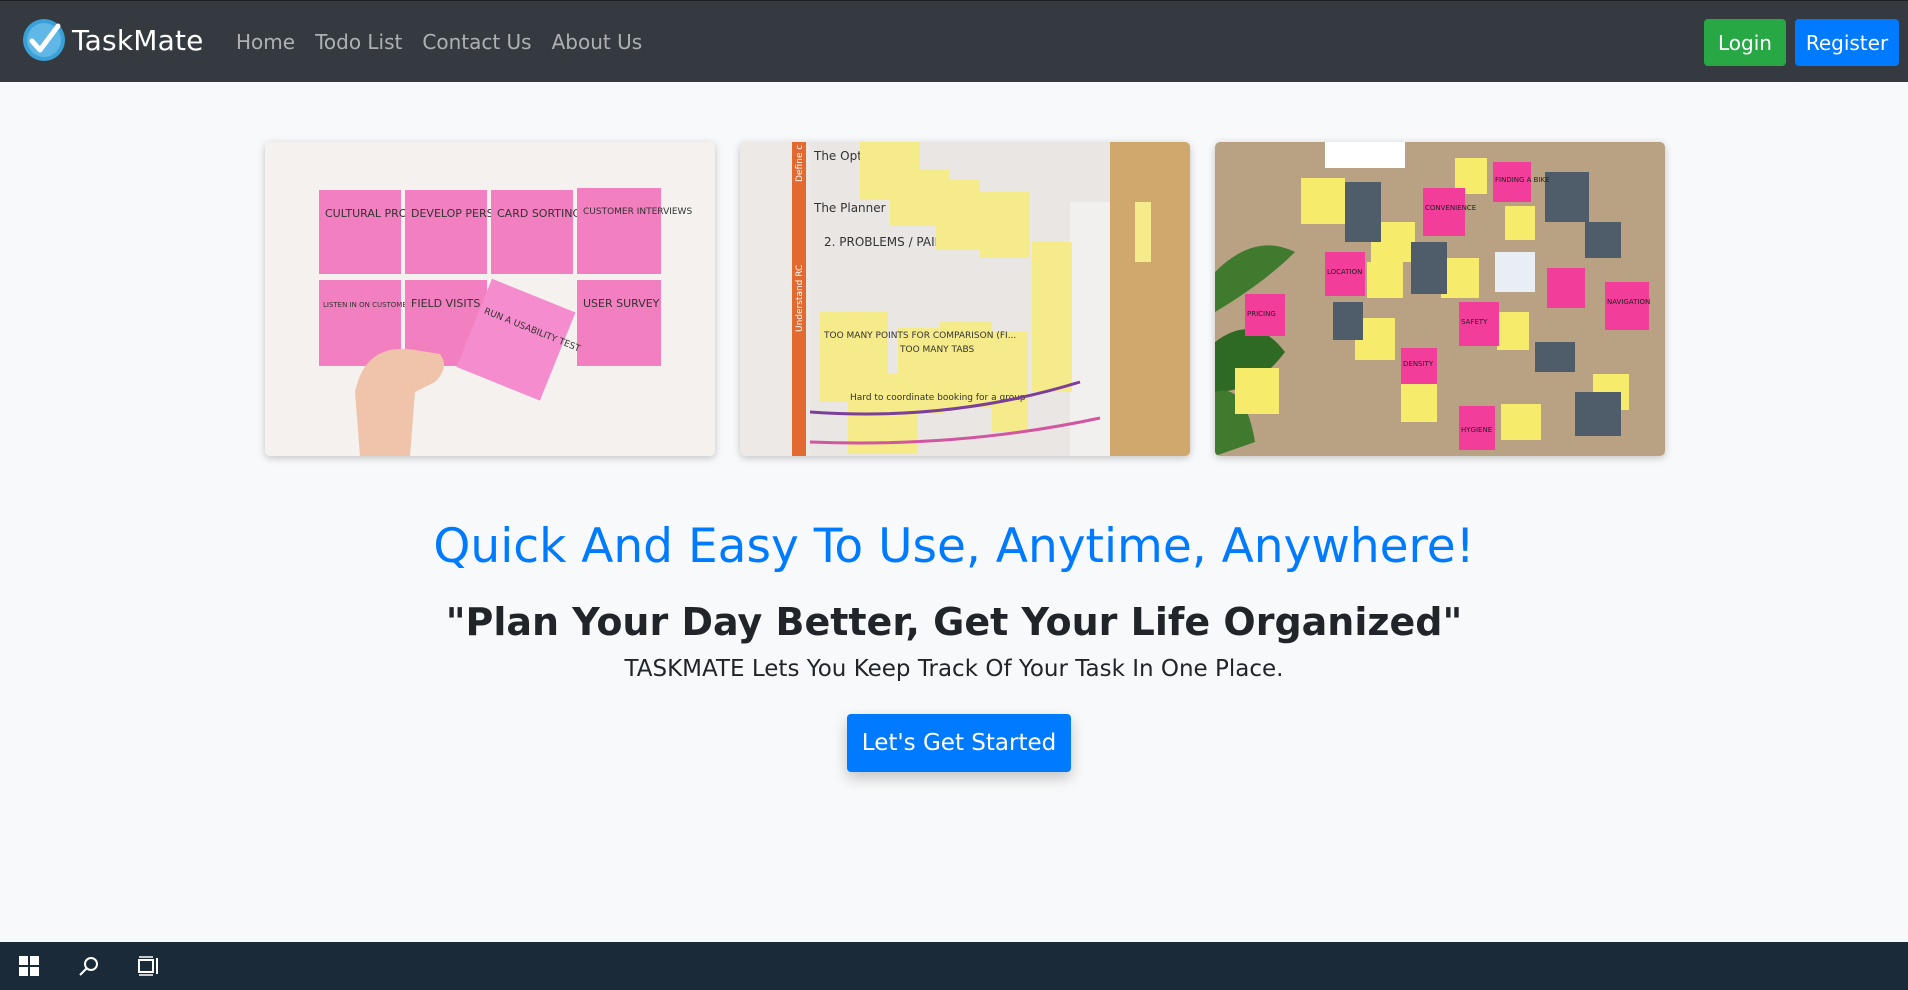 The height and width of the screenshot is (990, 1908). What do you see at coordinates (800, 298) in the screenshot?
I see `board-label: Understand RC` at bounding box center [800, 298].